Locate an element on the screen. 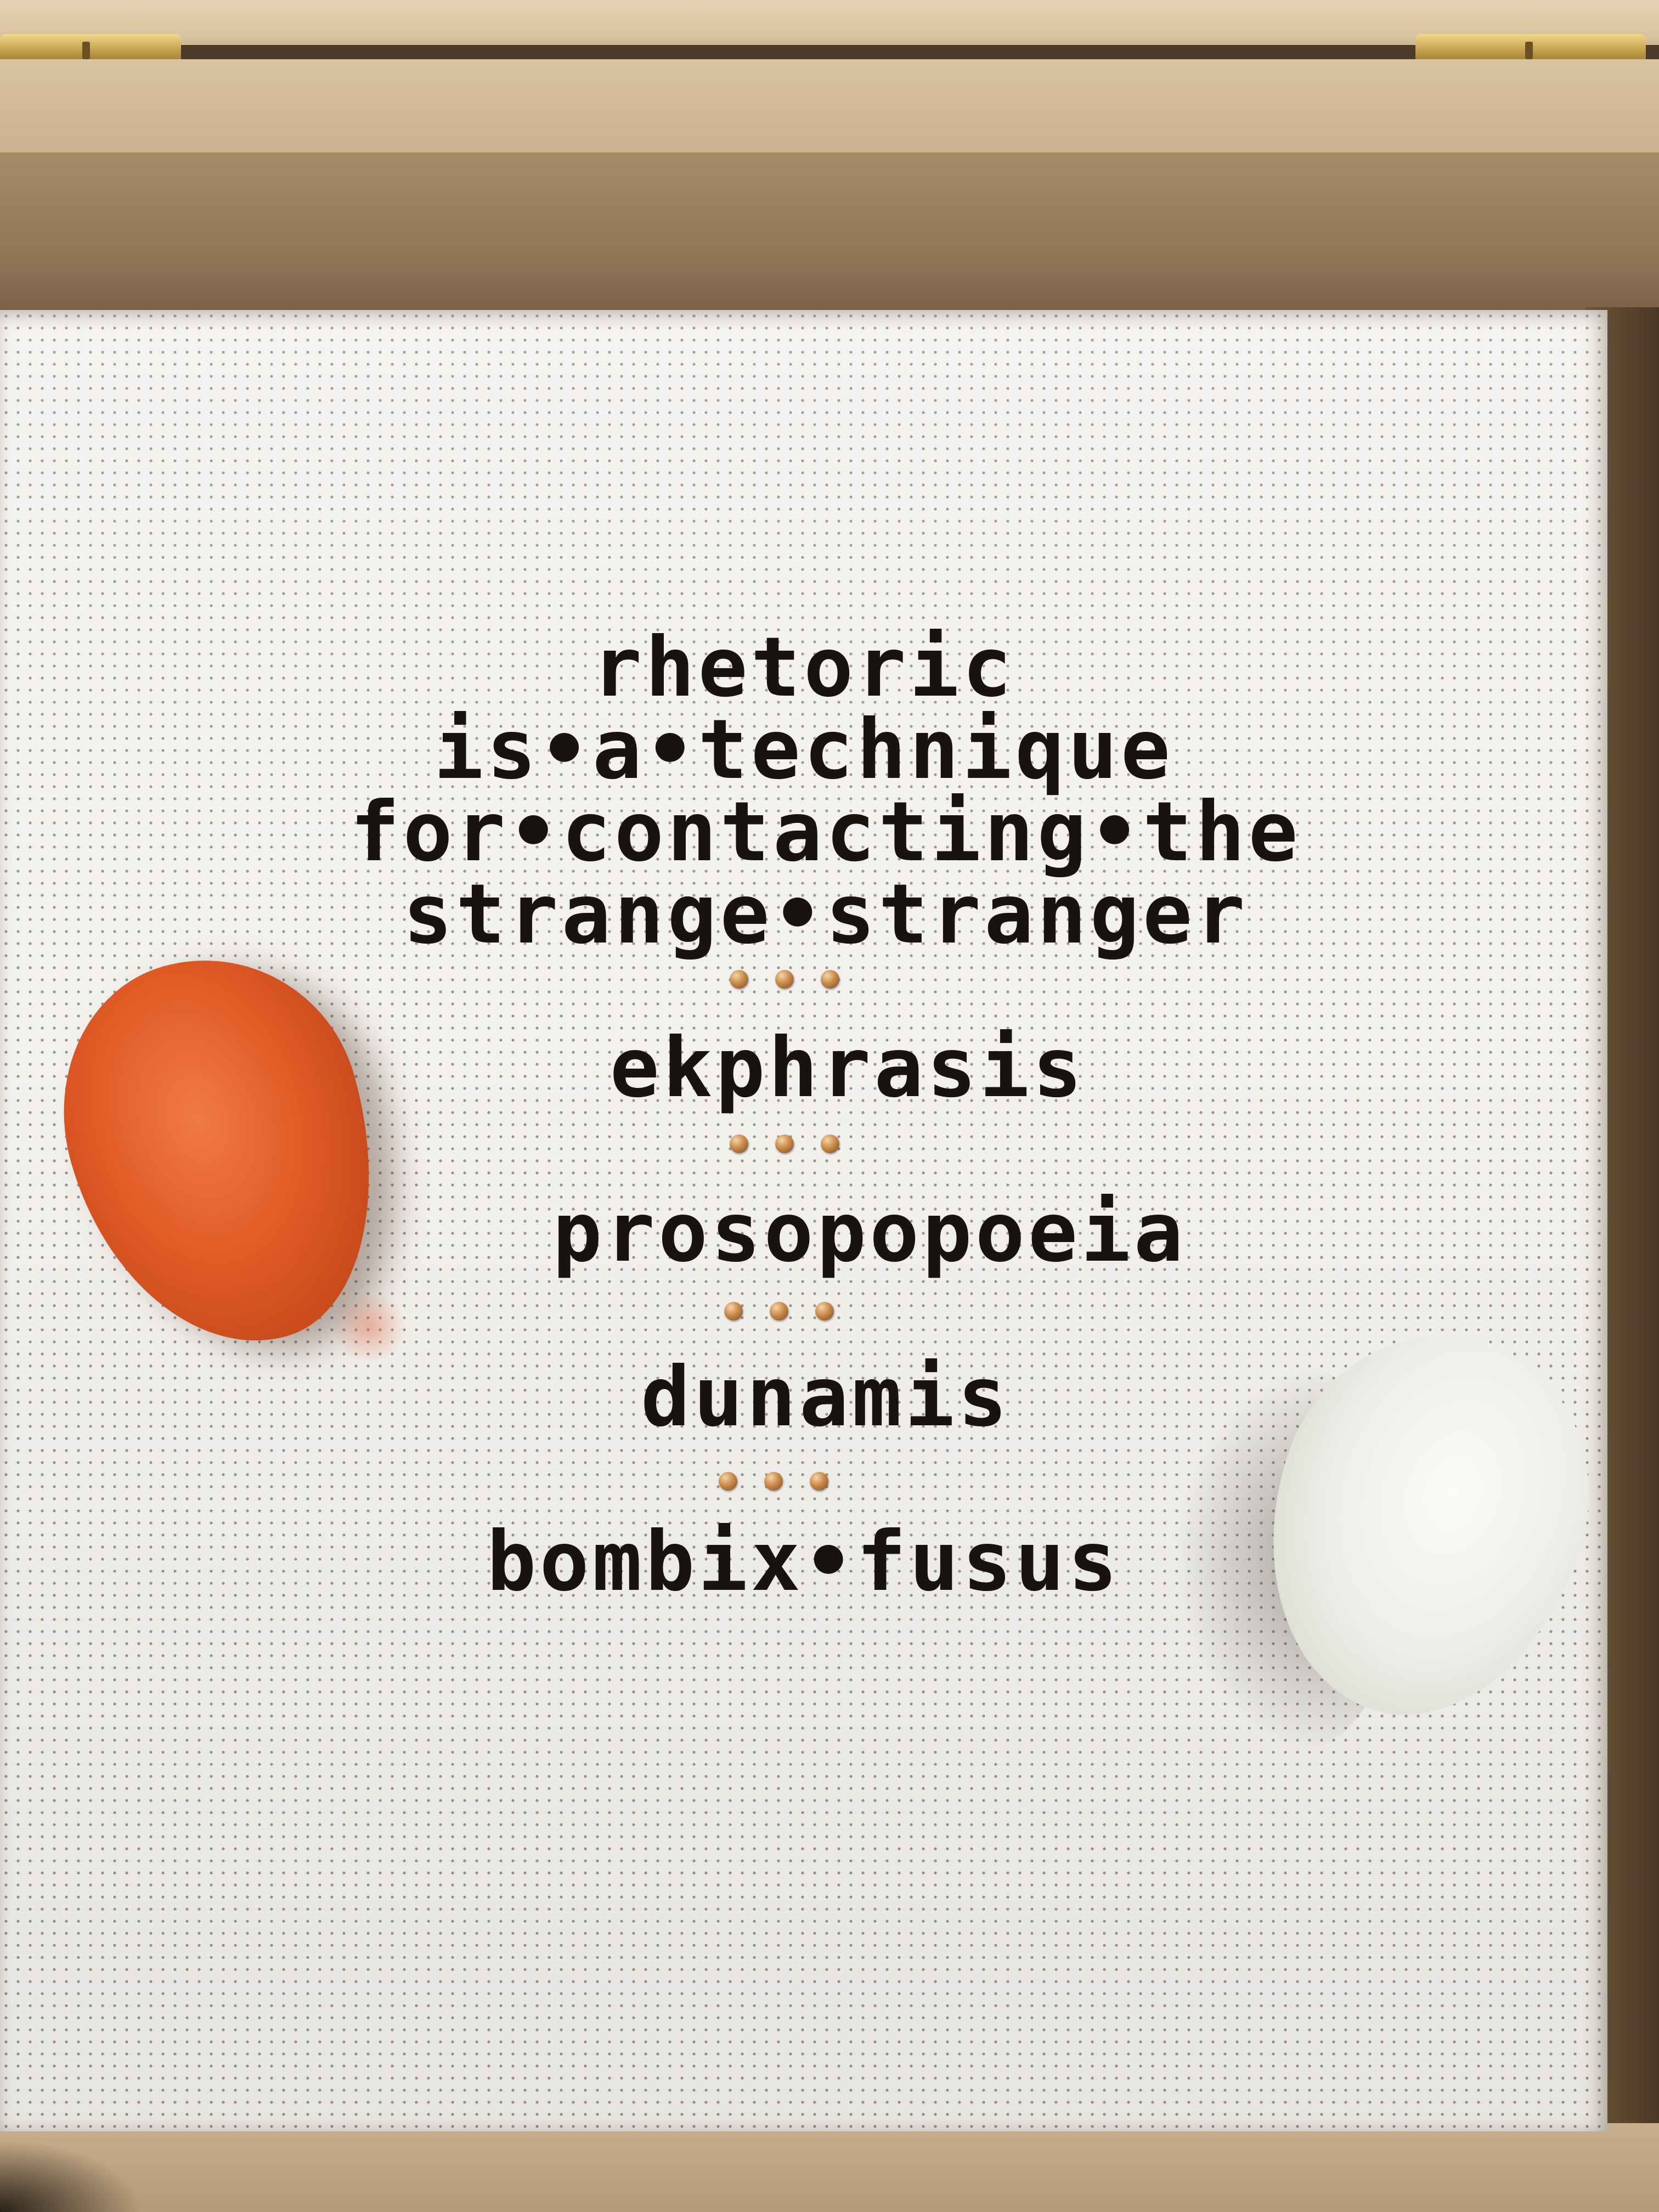  wooden-box-bottom-edge is located at coordinates (830, 2167).